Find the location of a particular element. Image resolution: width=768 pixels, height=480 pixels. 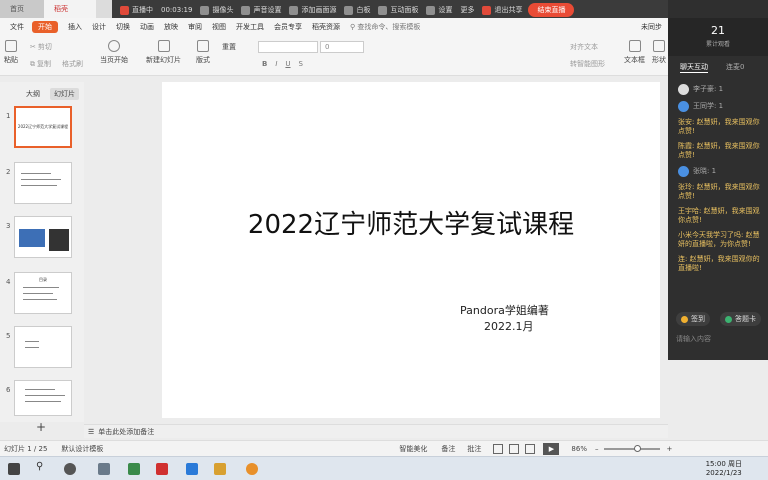

menu-member: 会员专享 is located at coordinates (288, 27).